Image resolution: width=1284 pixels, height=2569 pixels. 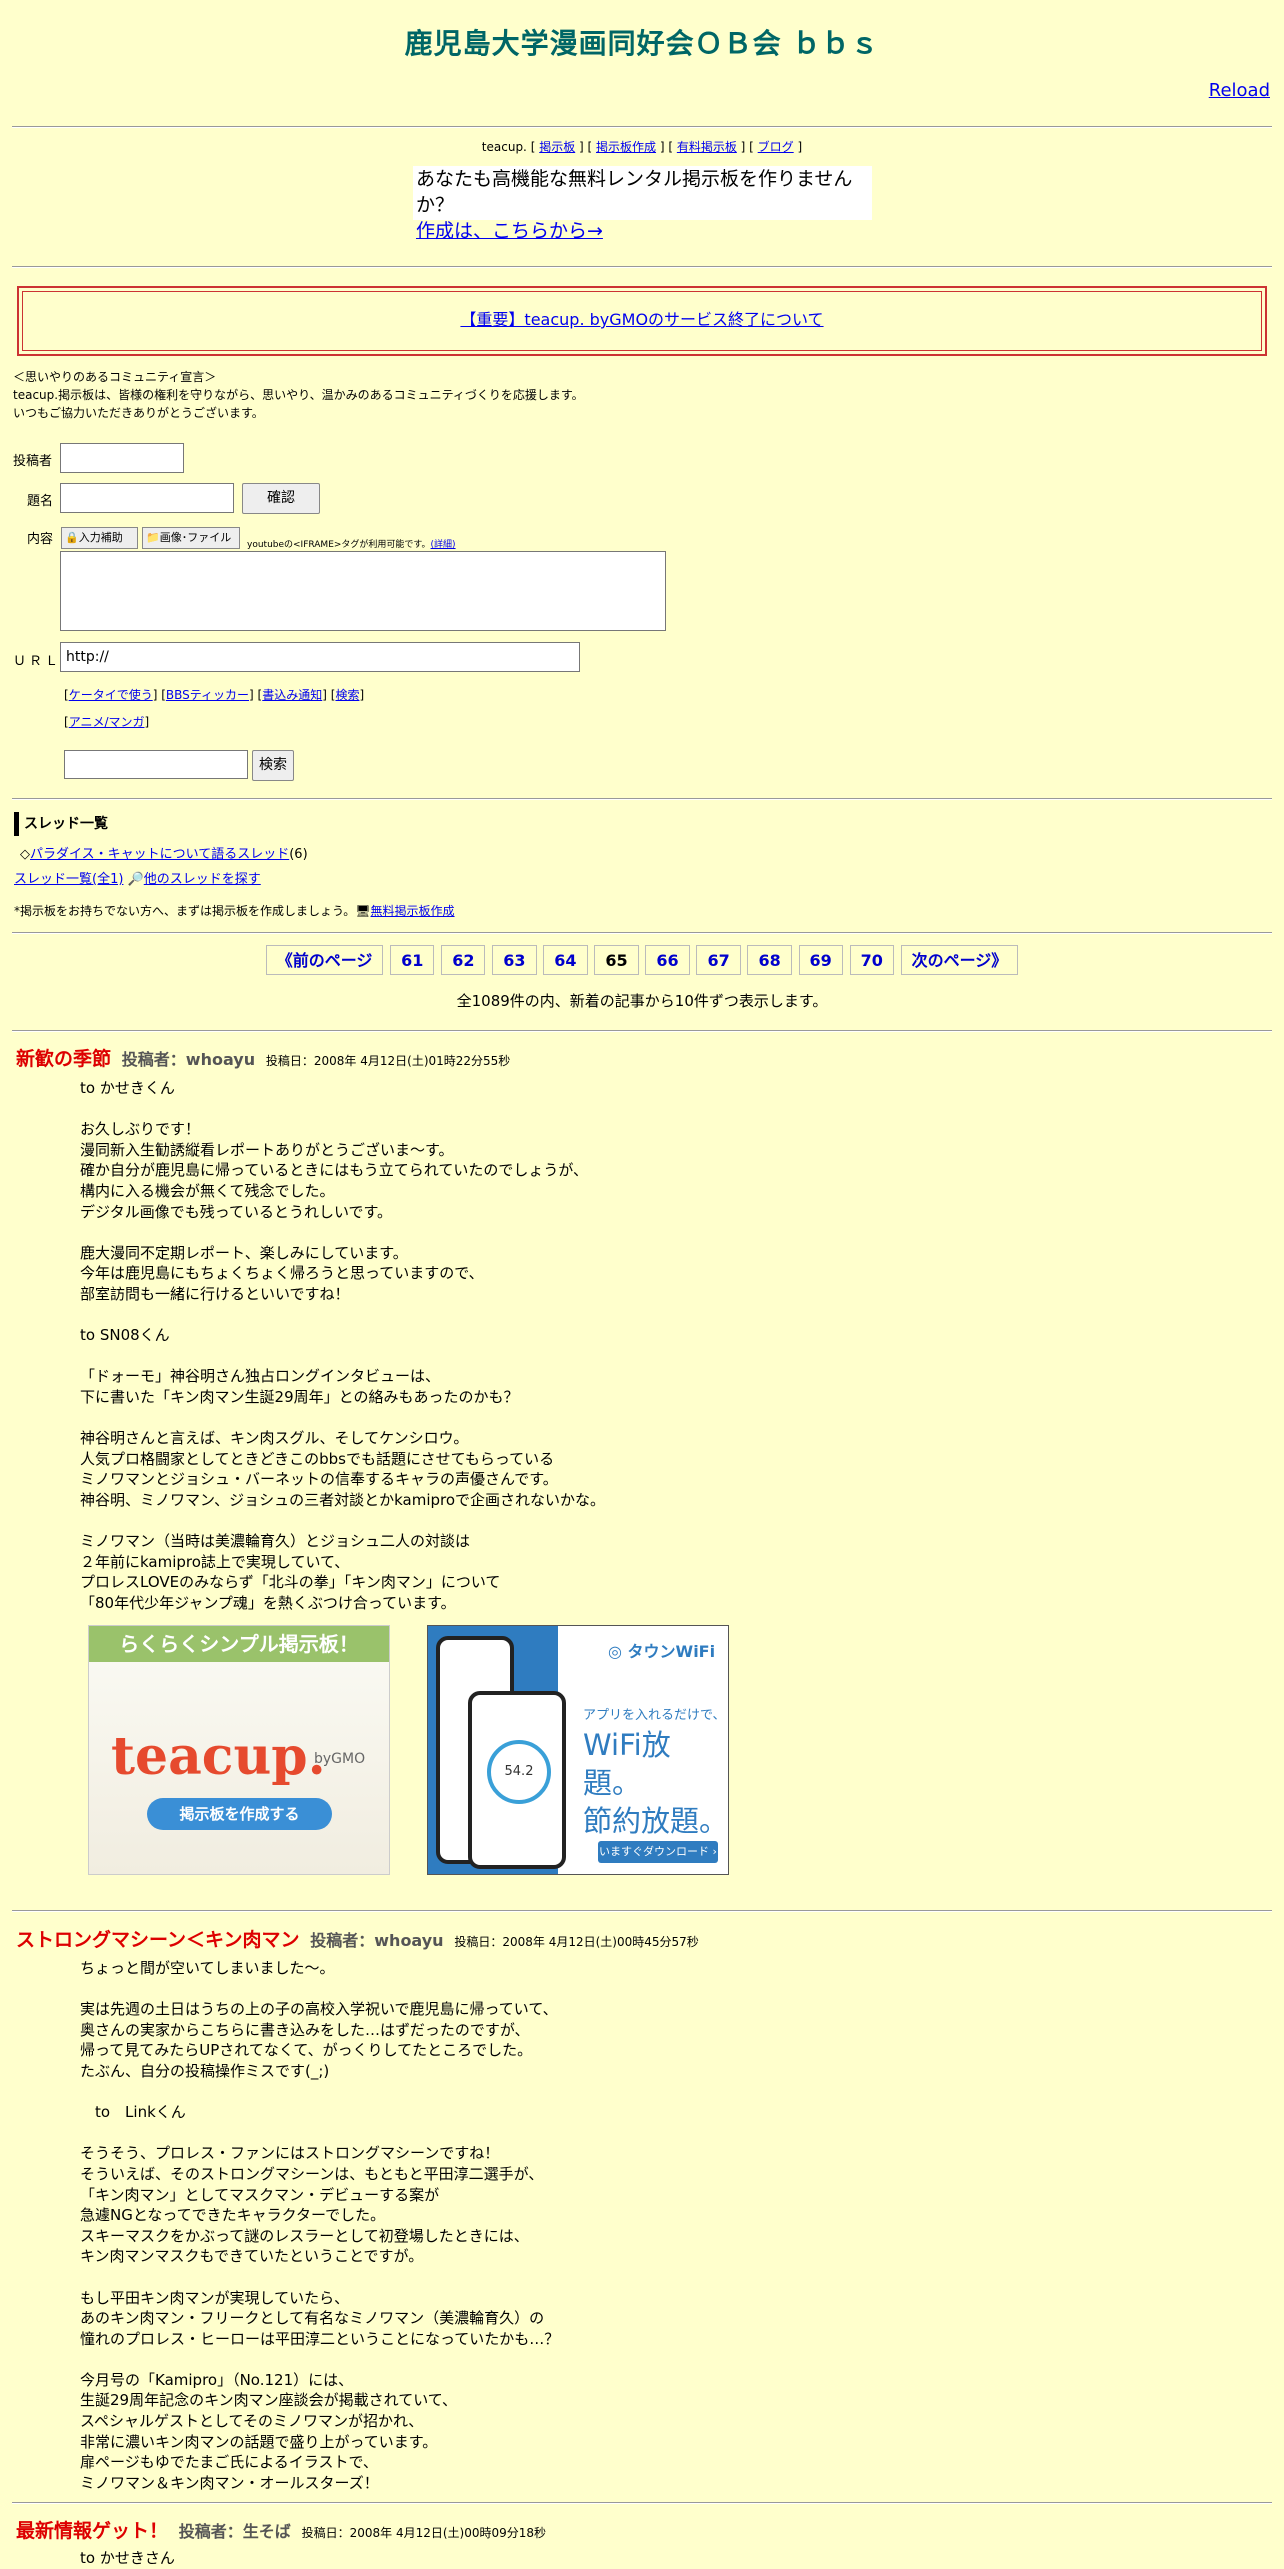 I want to click on all-threads-link: スレッド一覧(全1), so click(x=68, y=879).